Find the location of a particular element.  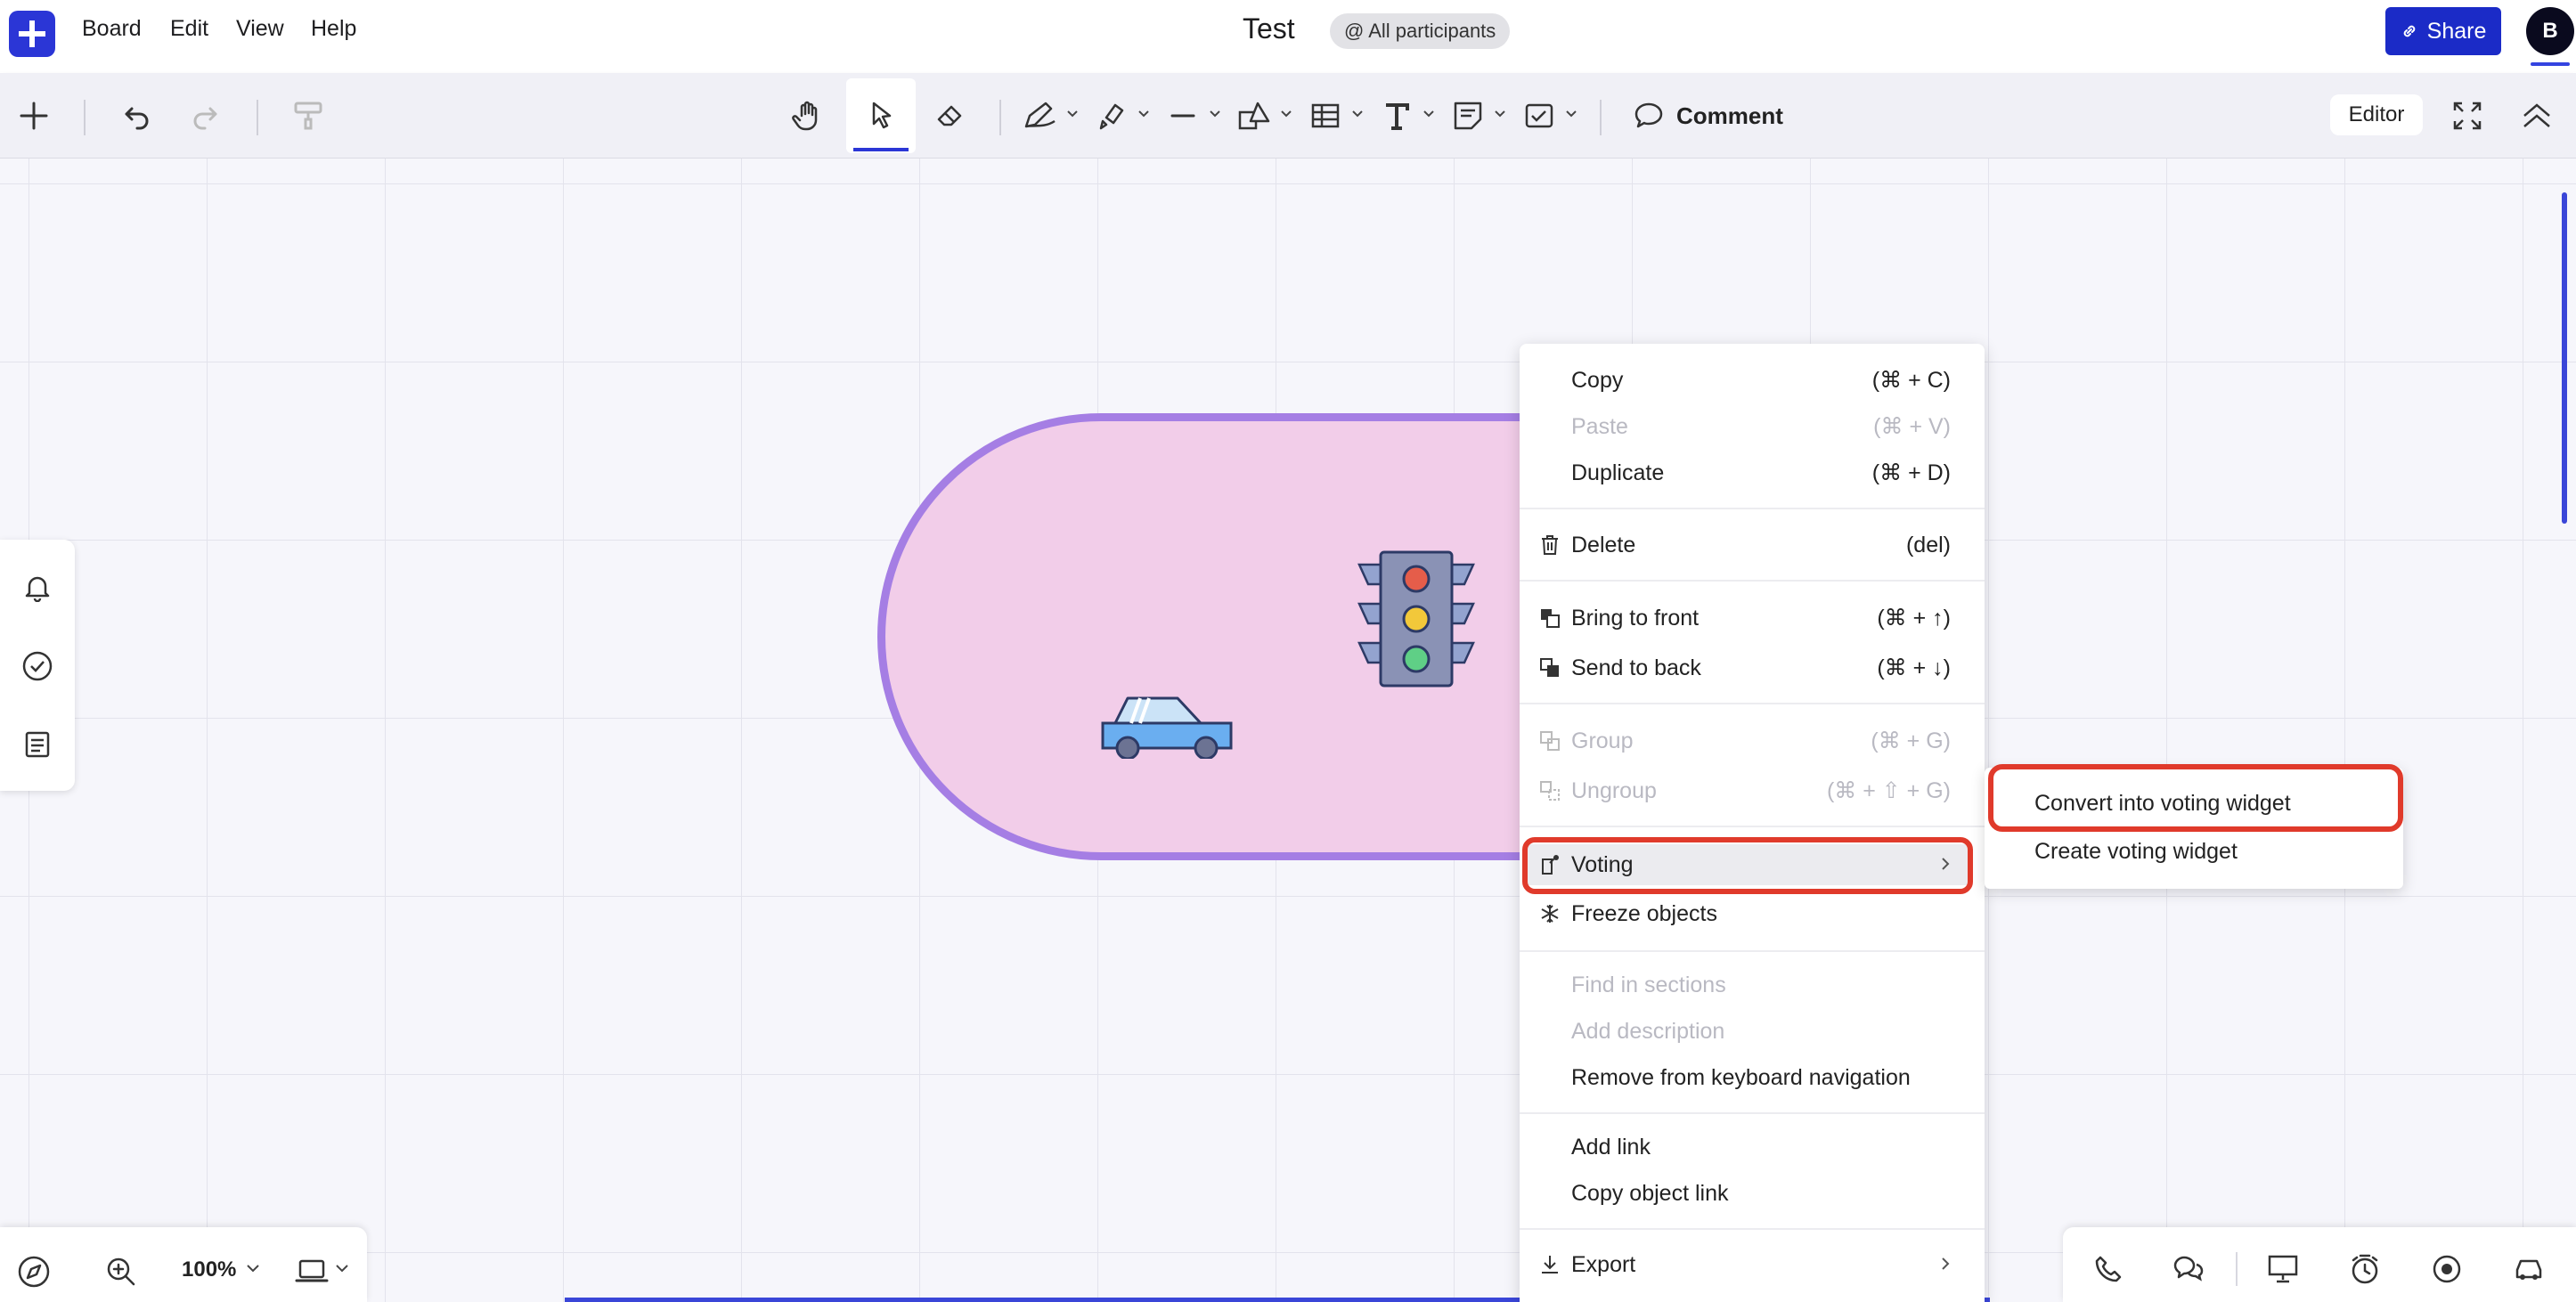

comment-button: Comment is located at coordinates (1709, 115).